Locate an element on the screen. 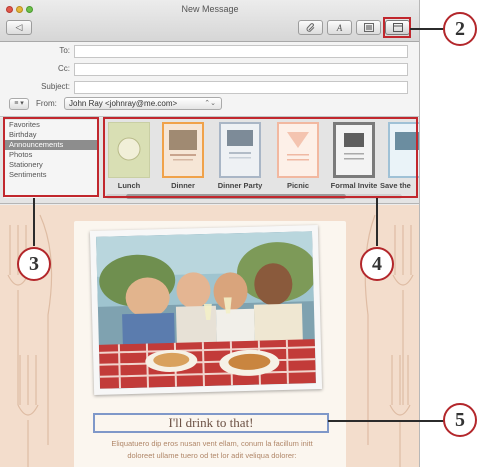 Image resolution: width=502 pixels, height=467 pixels. photo-icon is located at coordinates (368, 27).